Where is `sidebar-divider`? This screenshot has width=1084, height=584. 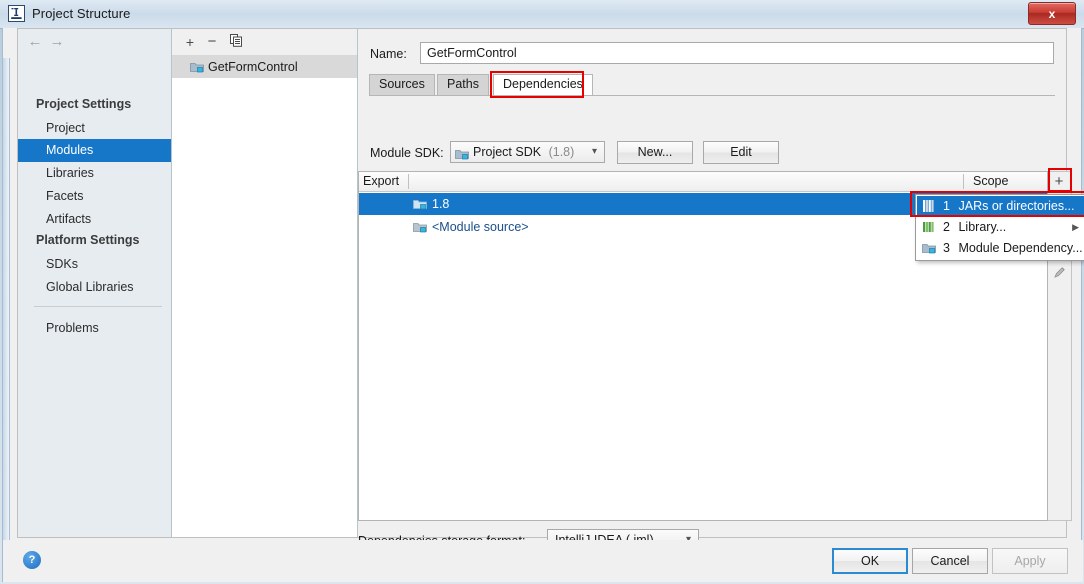
sidebar-divider is located at coordinates (98, 306).